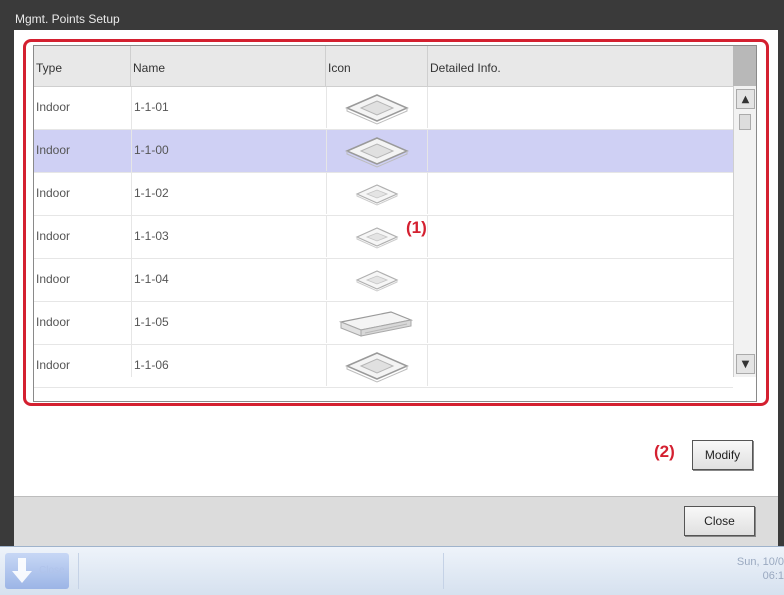 The width and height of the screenshot is (784, 595). I want to click on column-header-name: Name, so click(228, 66).